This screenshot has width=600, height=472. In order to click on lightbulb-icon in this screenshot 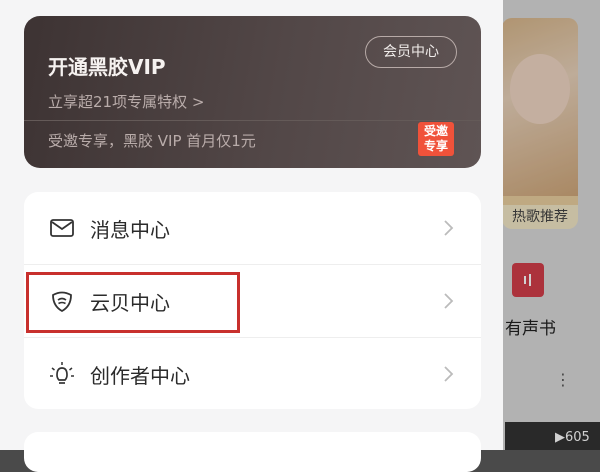, I will do `click(62, 374)`.